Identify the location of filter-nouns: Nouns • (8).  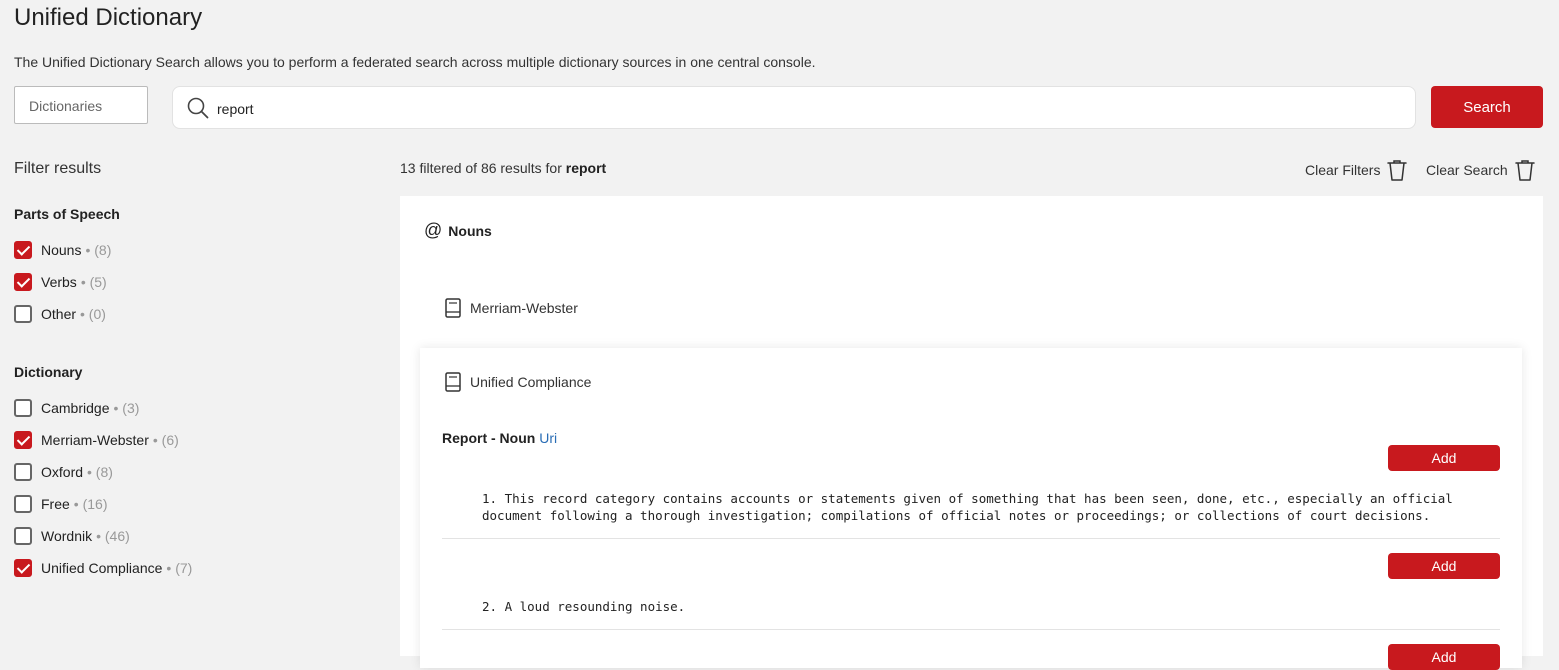
(62, 250).